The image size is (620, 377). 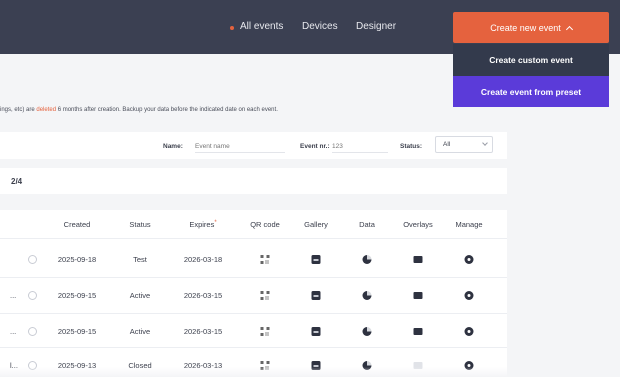 What do you see at coordinates (320, 26) in the screenshot?
I see `nav-devices: Devices` at bounding box center [320, 26].